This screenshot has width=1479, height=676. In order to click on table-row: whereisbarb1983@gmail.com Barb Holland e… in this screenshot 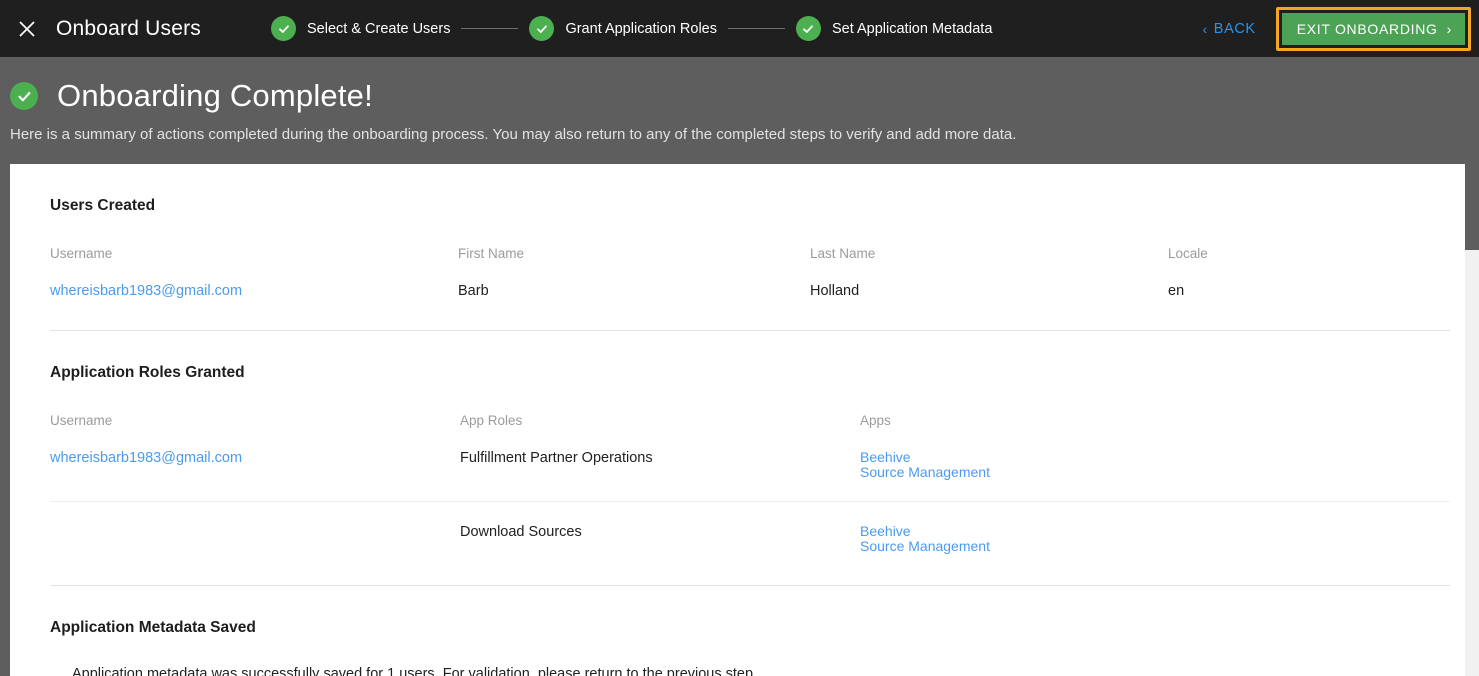, I will do `click(750, 290)`.